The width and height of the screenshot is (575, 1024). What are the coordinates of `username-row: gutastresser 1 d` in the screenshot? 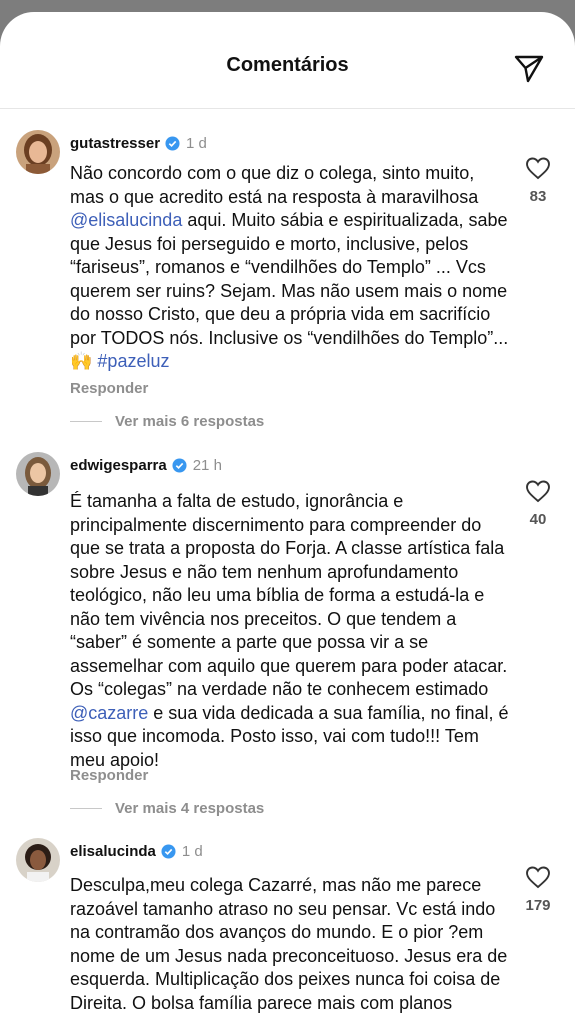 It's located at (138, 143).